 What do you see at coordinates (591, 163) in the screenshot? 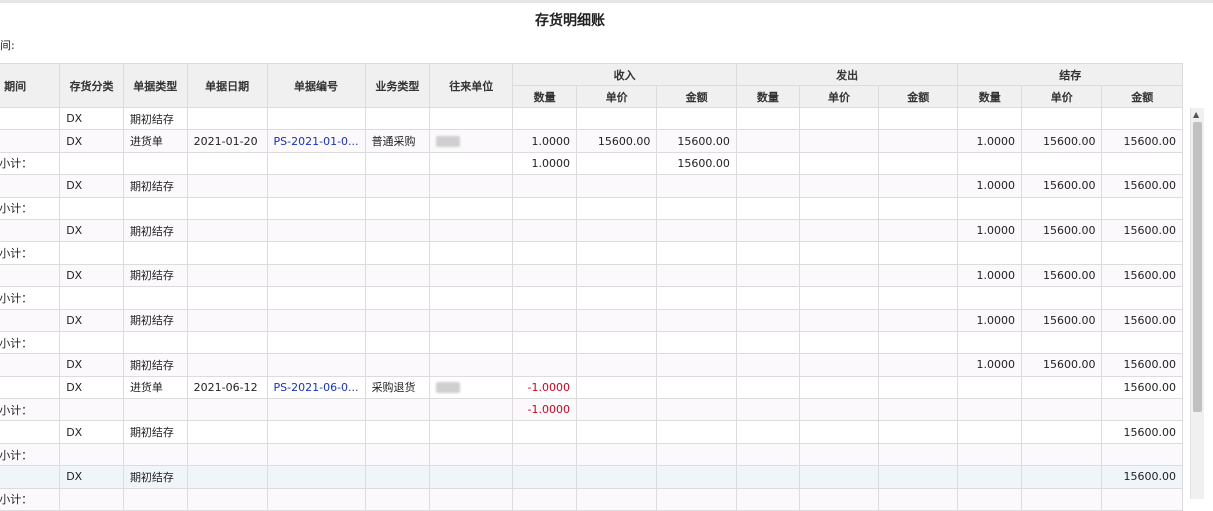
I see `table-row: -01)小计： 1.0000 15600.00` at bounding box center [591, 163].